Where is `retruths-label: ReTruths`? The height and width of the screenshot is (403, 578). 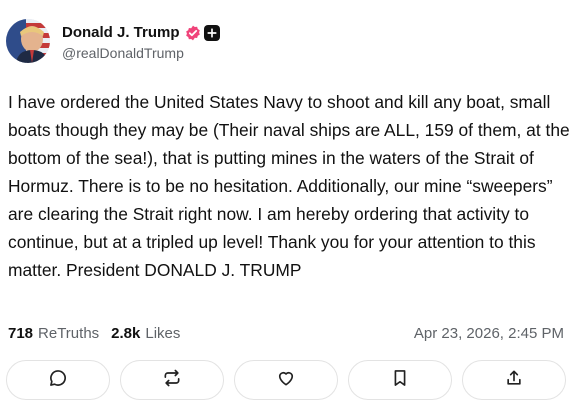
retruths-label: ReTruths is located at coordinates (68, 333).